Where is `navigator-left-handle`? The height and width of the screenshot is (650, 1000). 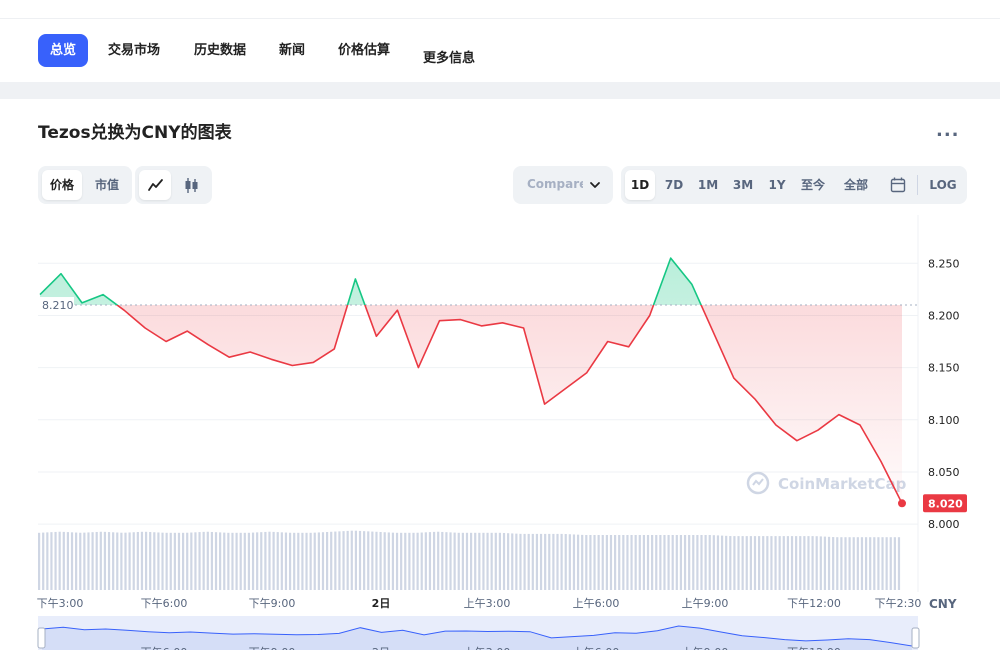
navigator-left-handle is located at coordinates (41, 638).